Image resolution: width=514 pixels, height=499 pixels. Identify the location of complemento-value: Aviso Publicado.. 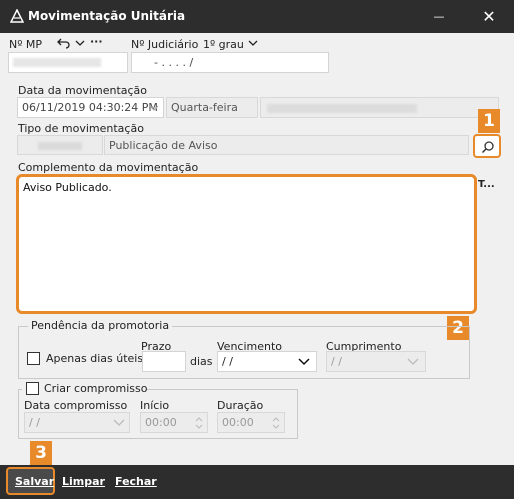
(67, 187).